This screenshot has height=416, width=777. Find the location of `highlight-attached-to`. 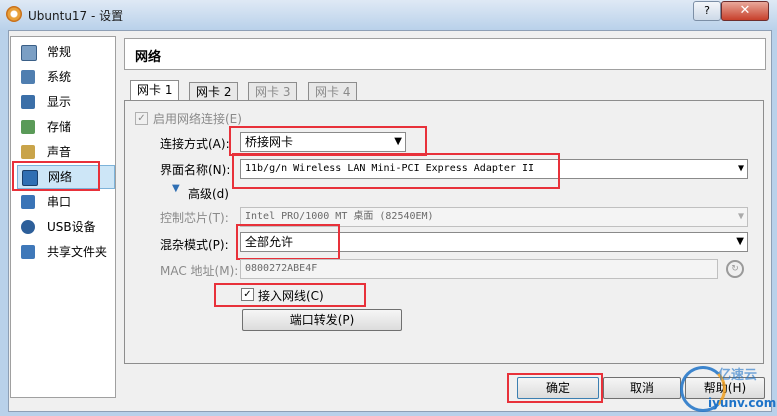

highlight-attached-to is located at coordinates (328, 141).